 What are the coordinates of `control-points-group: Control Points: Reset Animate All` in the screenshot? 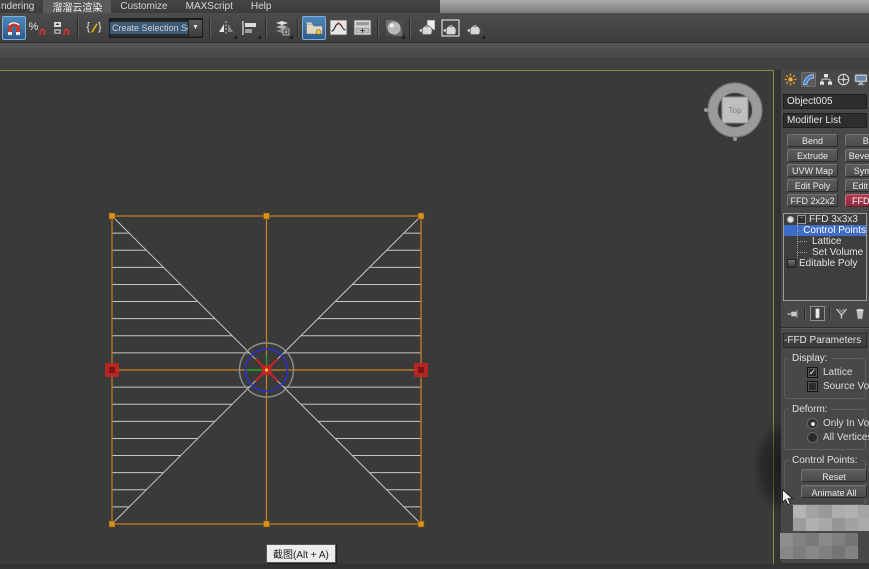 It's located at (825, 480).